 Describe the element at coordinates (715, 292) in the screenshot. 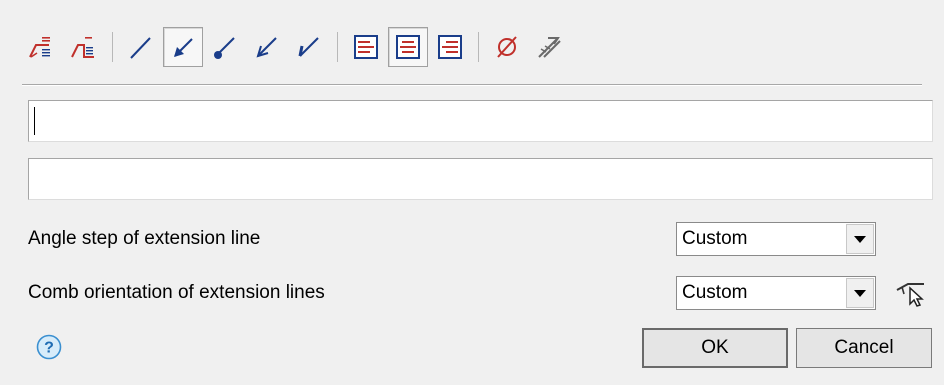

I see `comb-orientation-value: Custom` at that location.